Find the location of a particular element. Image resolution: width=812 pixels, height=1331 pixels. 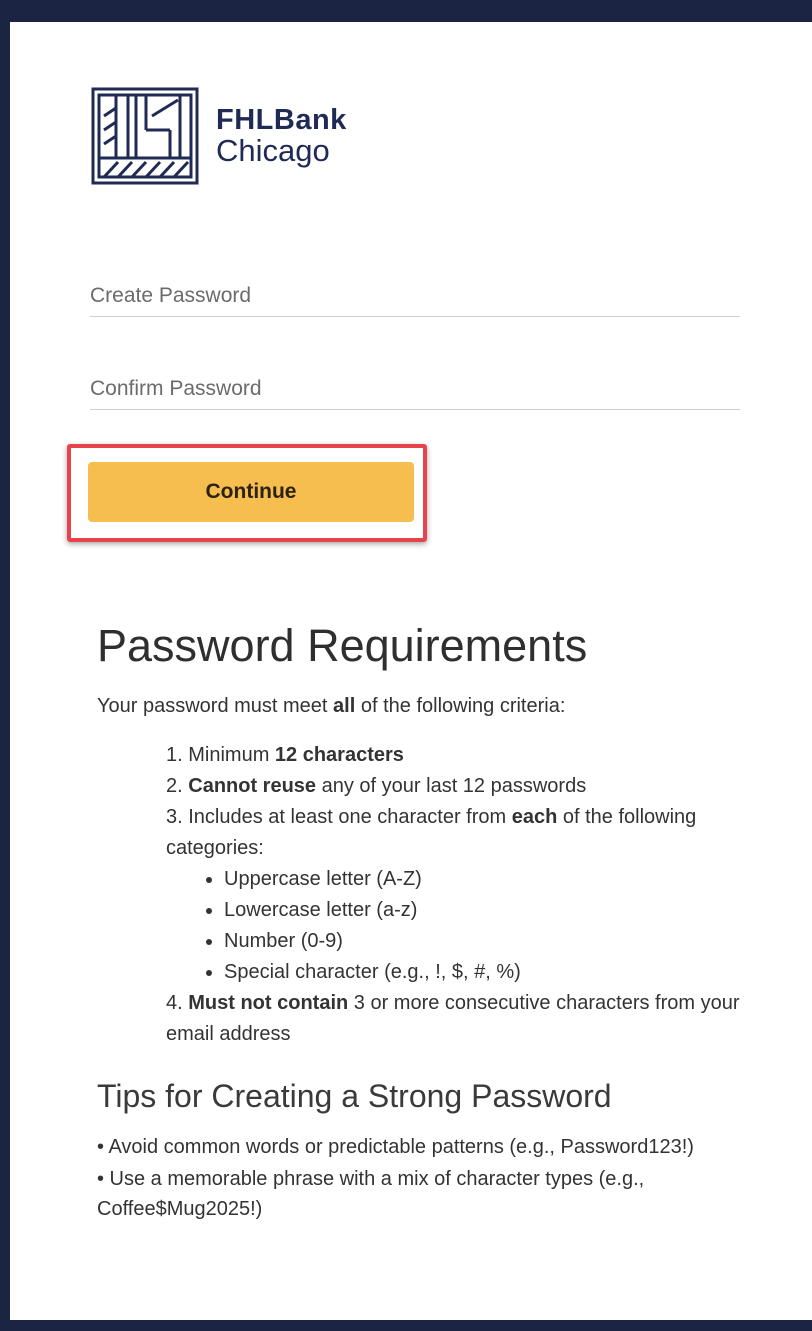

brand-name: FHLBank Chicago is located at coordinates (281, 135).